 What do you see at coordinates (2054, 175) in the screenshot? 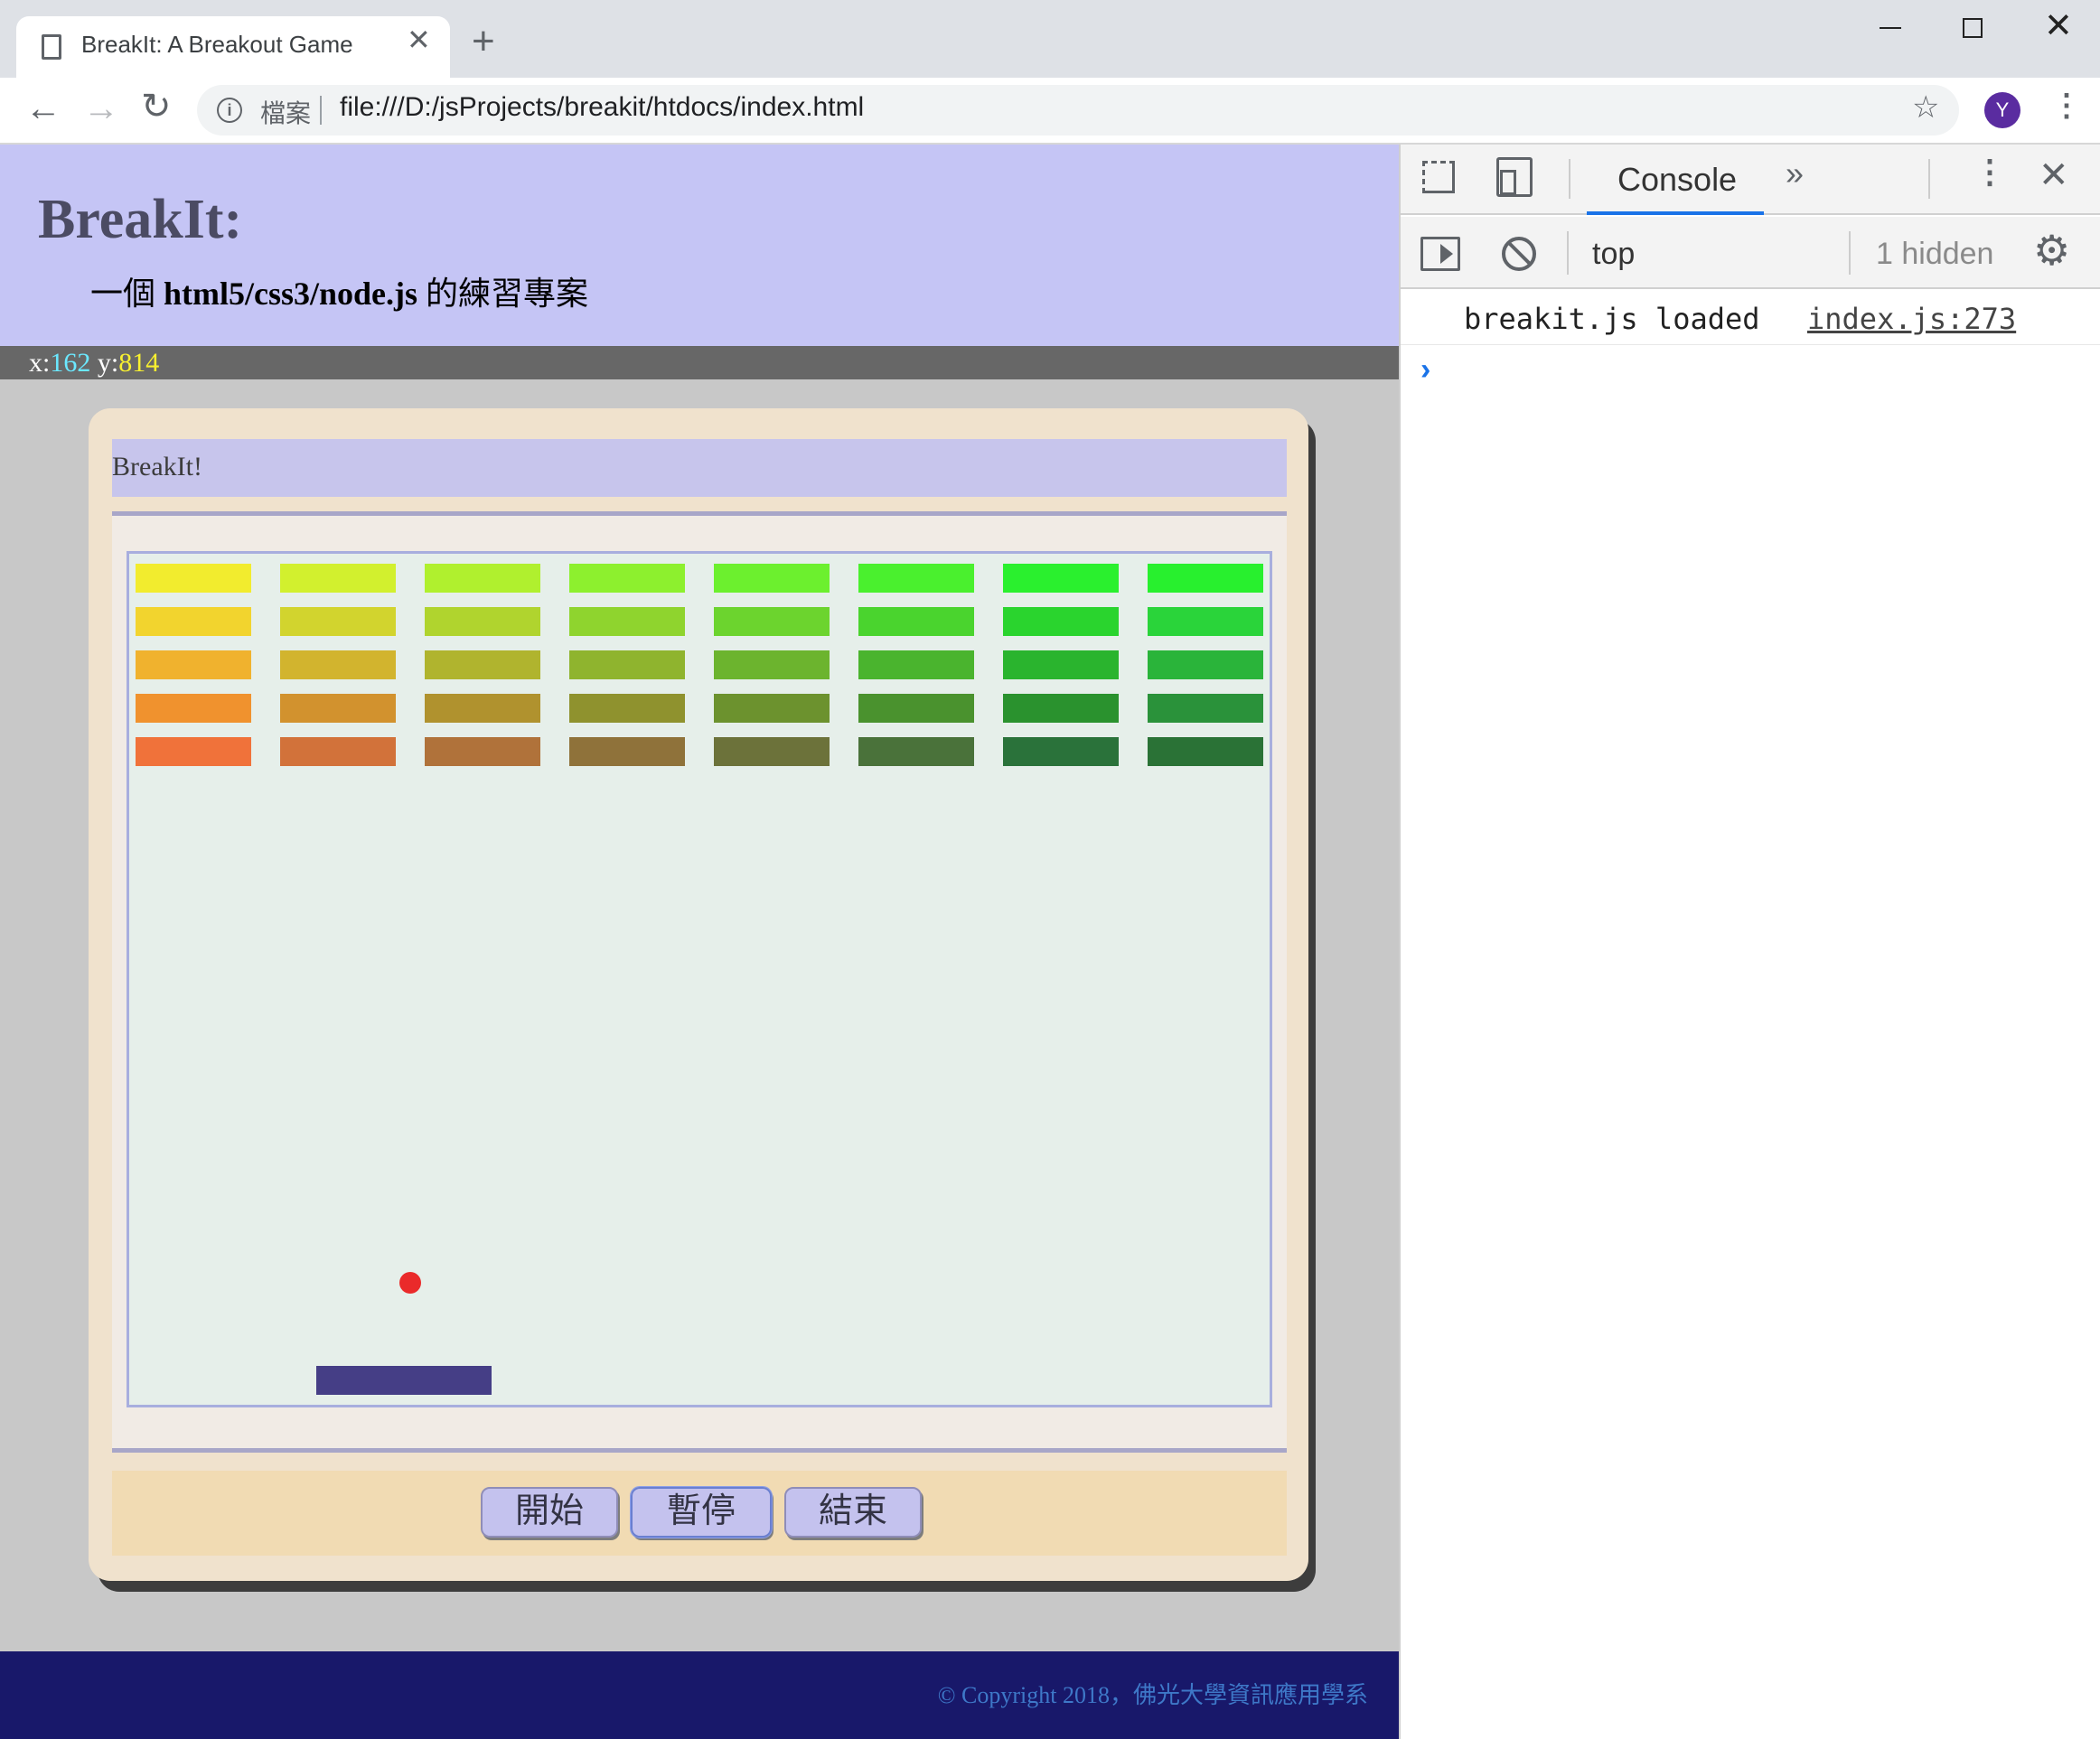
I see `devtools-close-icon: ✕` at bounding box center [2054, 175].